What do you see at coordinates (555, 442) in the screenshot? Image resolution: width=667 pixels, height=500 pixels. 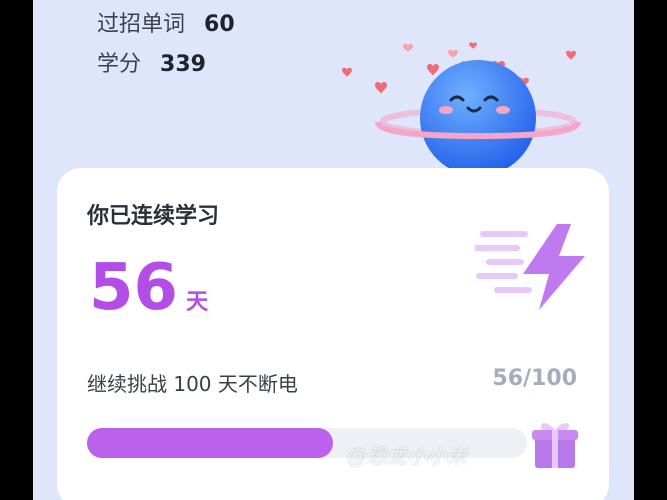 I see `gift-box-icon` at bounding box center [555, 442].